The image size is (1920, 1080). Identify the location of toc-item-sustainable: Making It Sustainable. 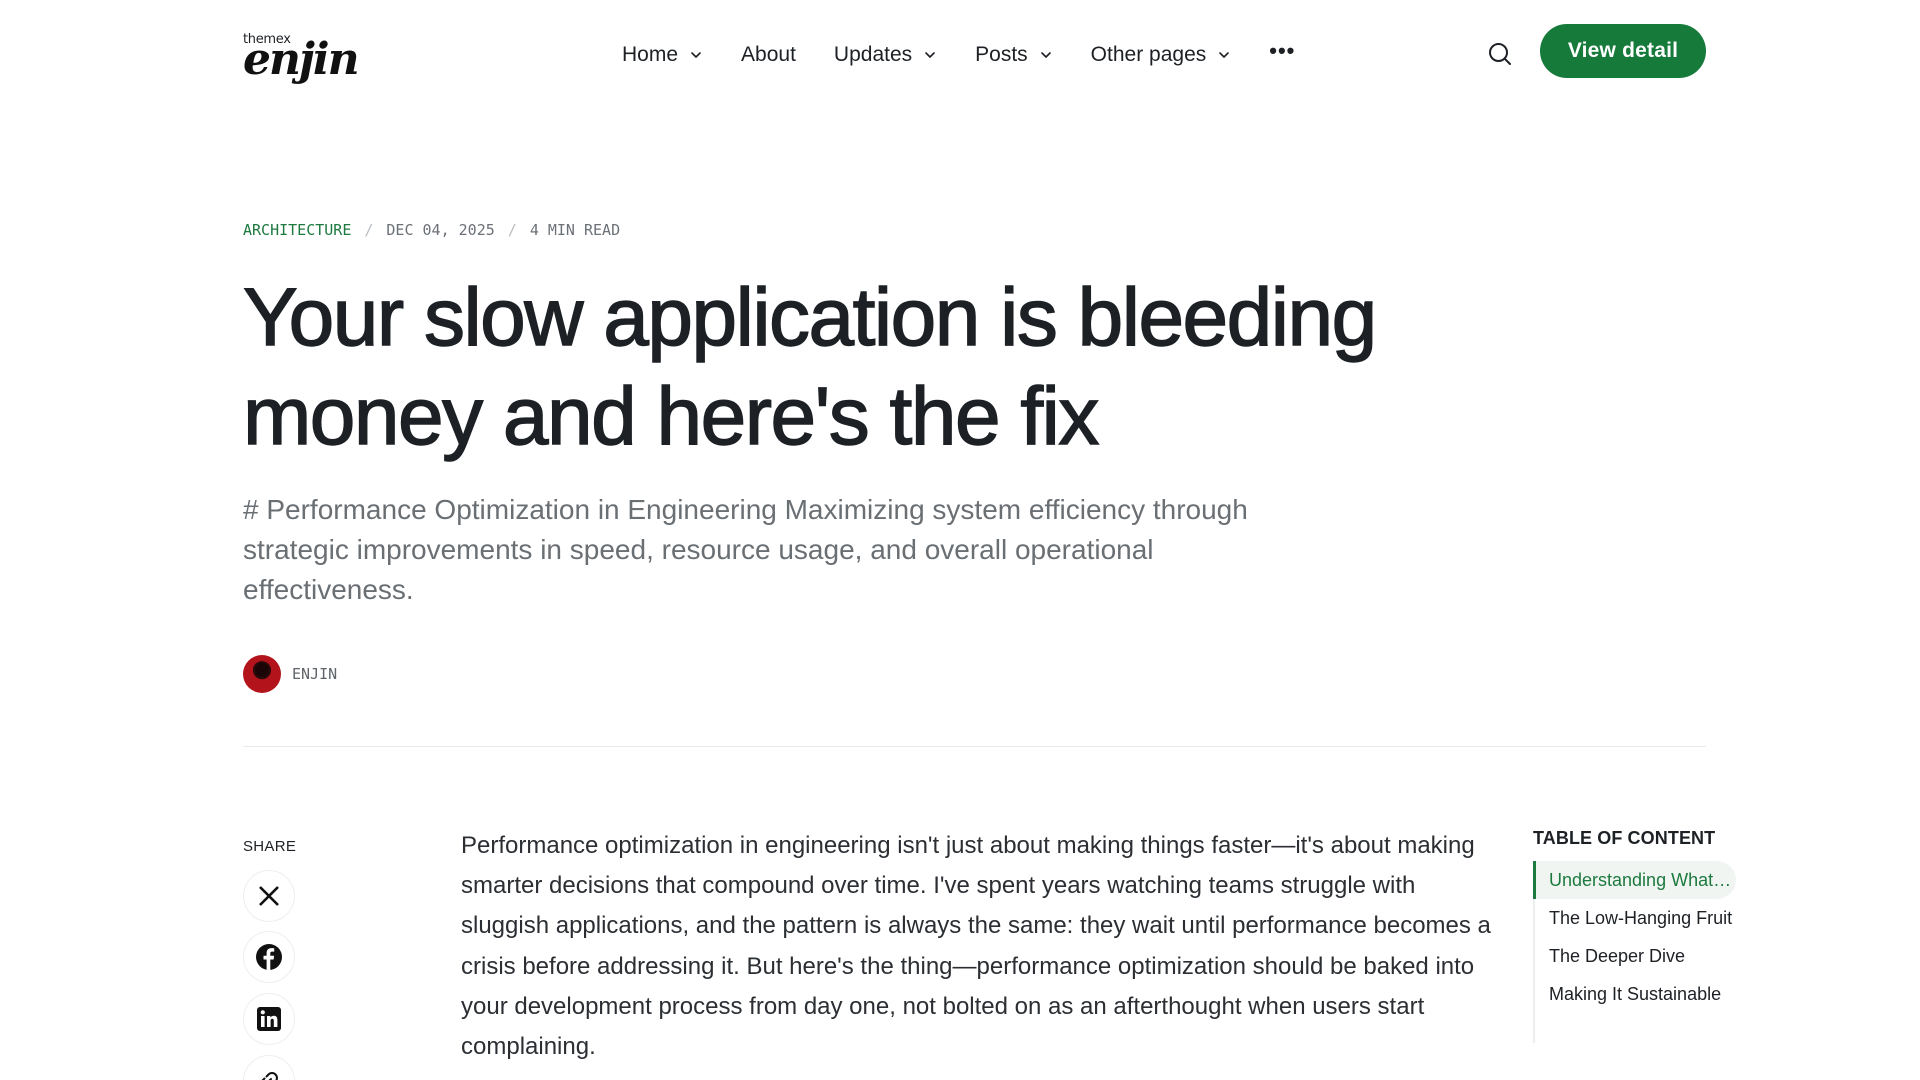
(1636, 994).